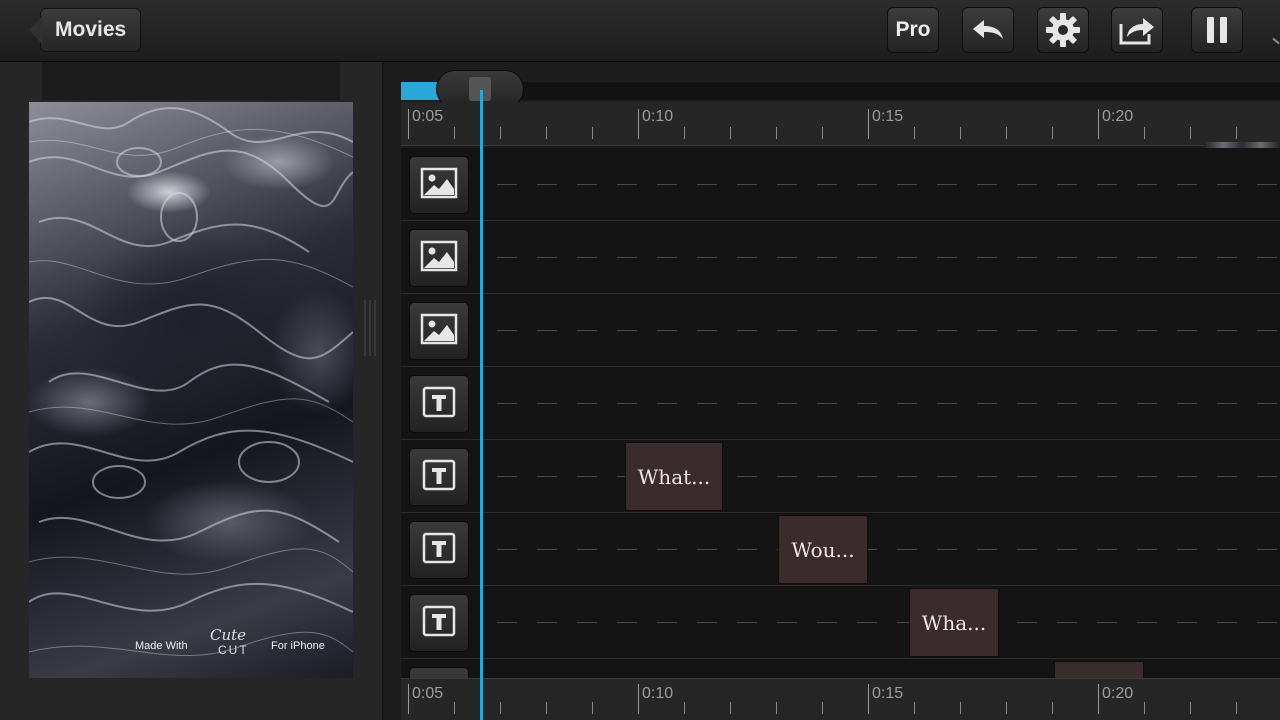 This screenshot has height=720, width=1280. What do you see at coordinates (1137, 30) in the screenshot?
I see `share-button` at bounding box center [1137, 30].